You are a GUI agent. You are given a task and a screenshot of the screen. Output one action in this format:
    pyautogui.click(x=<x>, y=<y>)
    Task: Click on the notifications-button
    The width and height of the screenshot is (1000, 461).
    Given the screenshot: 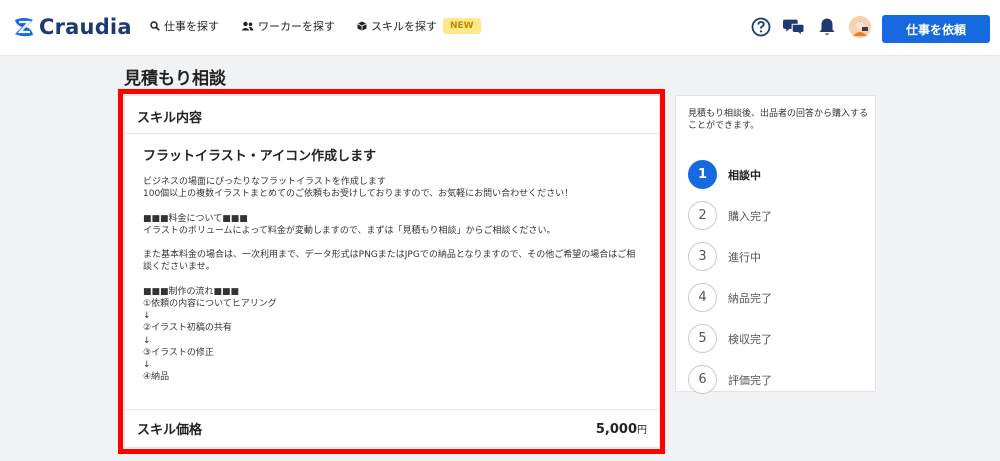 What is the action you would take?
    pyautogui.click(x=827, y=27)
    